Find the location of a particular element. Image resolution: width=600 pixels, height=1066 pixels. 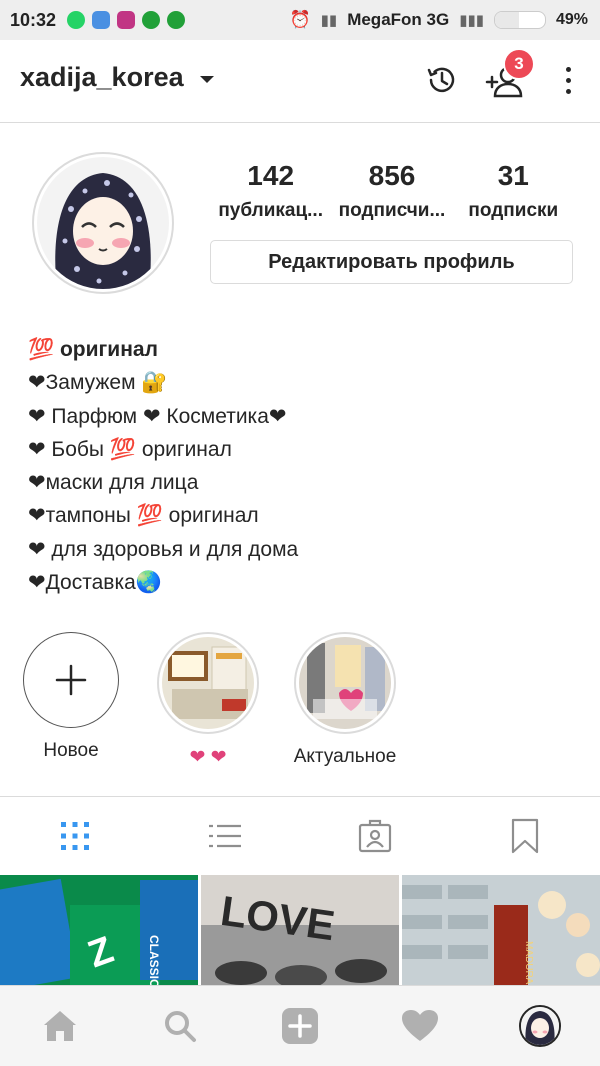

bottom-navigation is located at coordinates (300, 1025).